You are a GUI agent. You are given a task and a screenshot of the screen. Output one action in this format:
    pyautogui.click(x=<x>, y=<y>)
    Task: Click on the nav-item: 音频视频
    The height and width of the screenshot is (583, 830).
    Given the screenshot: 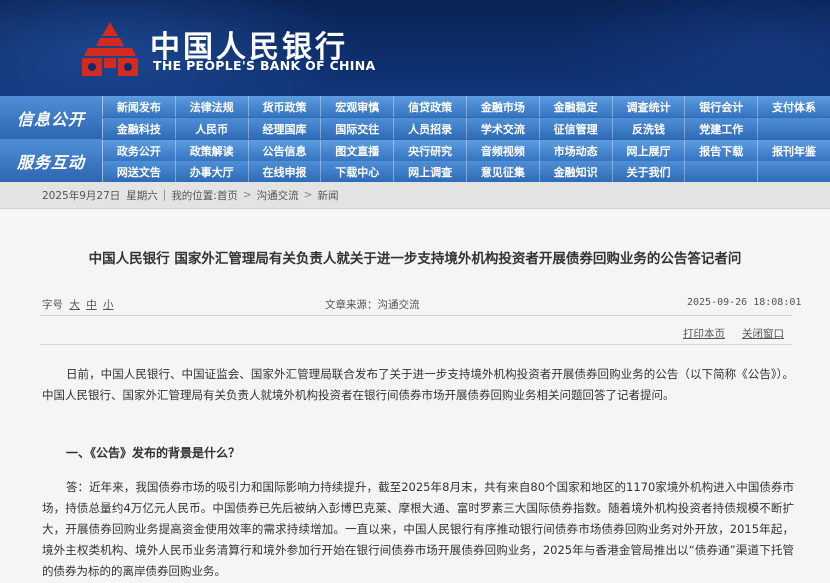 What is the action you would take?
    pyautogui.click(x=502, y=150)
    